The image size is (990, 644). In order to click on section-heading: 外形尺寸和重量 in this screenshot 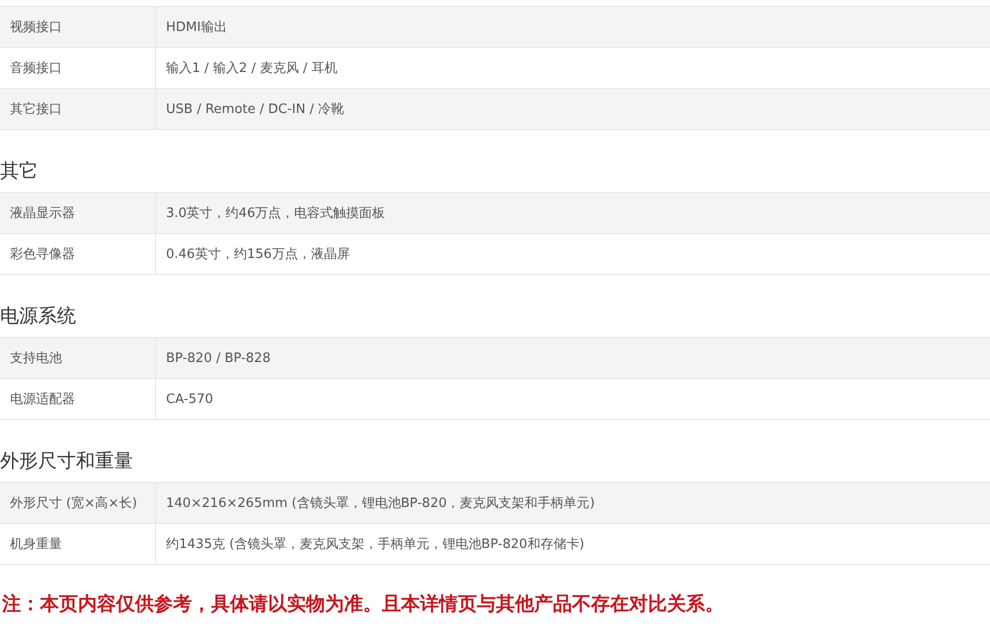, I will do `click(67, 461)`.